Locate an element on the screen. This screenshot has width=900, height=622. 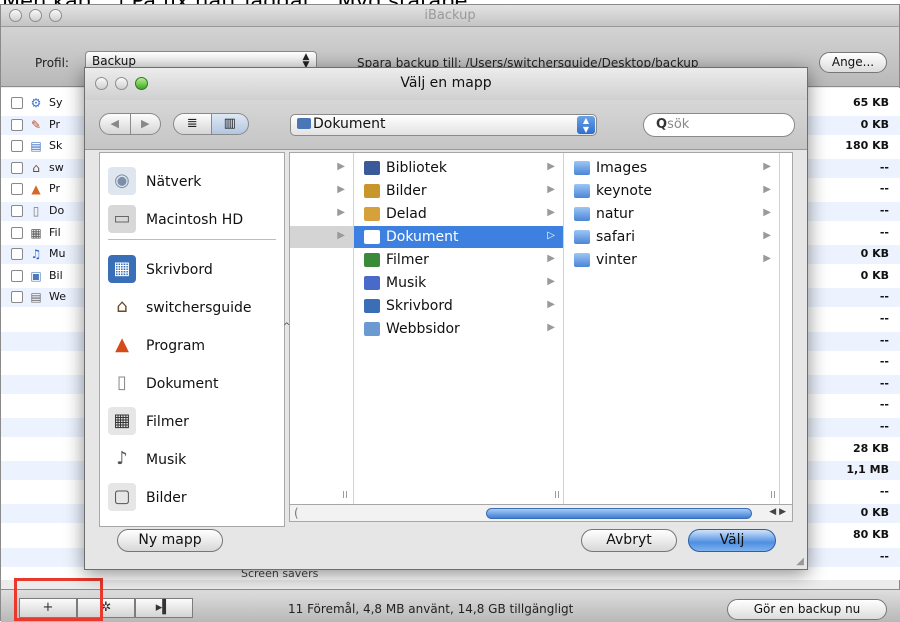
toggle-pane-button: ▸▍ is located at coordinates (164, 608).